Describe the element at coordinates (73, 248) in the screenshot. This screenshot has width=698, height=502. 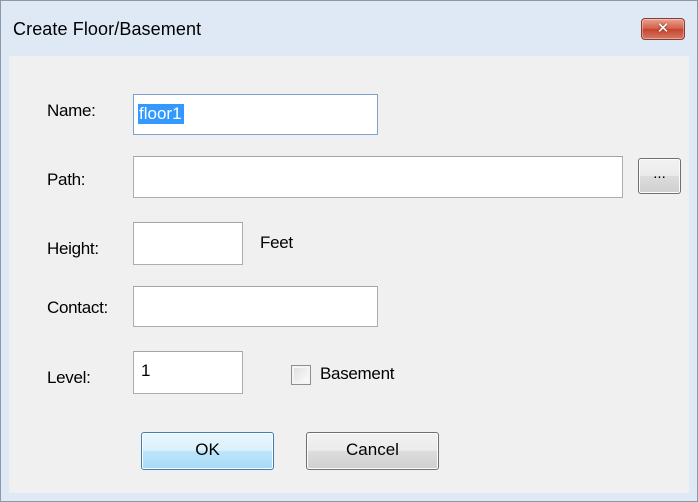
I see `height-label: Height:` at that location.